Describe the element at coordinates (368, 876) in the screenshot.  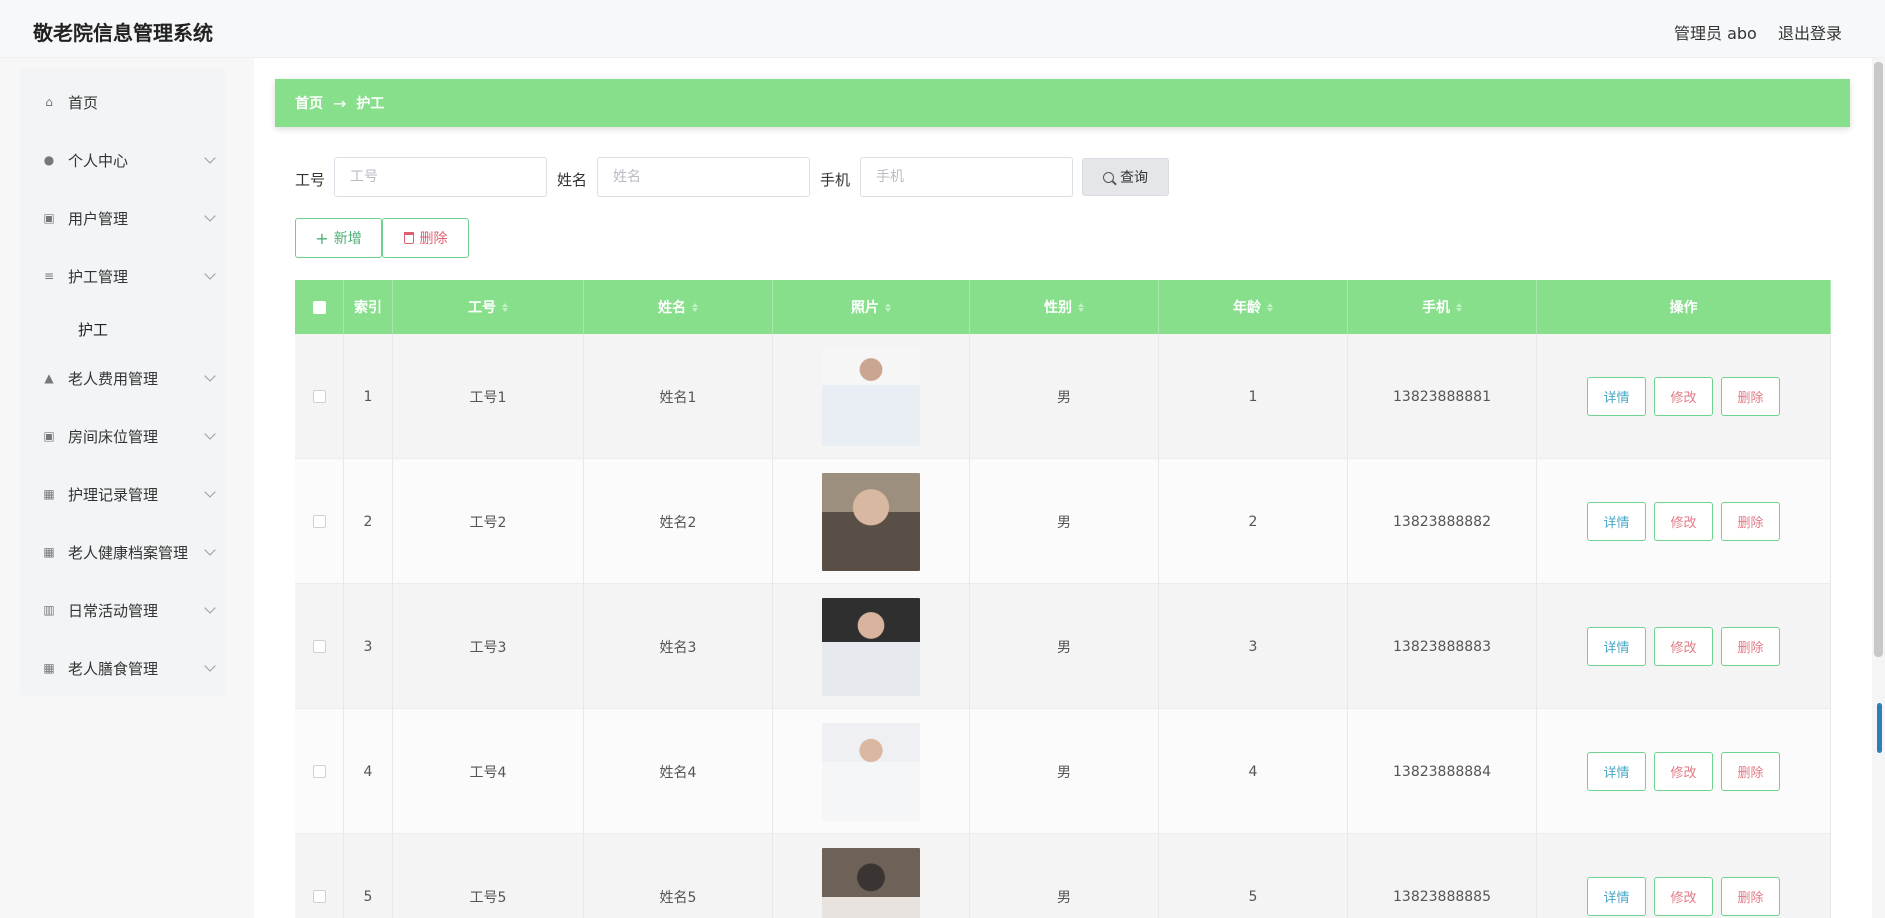
I see `index-cell: 5` at that location.